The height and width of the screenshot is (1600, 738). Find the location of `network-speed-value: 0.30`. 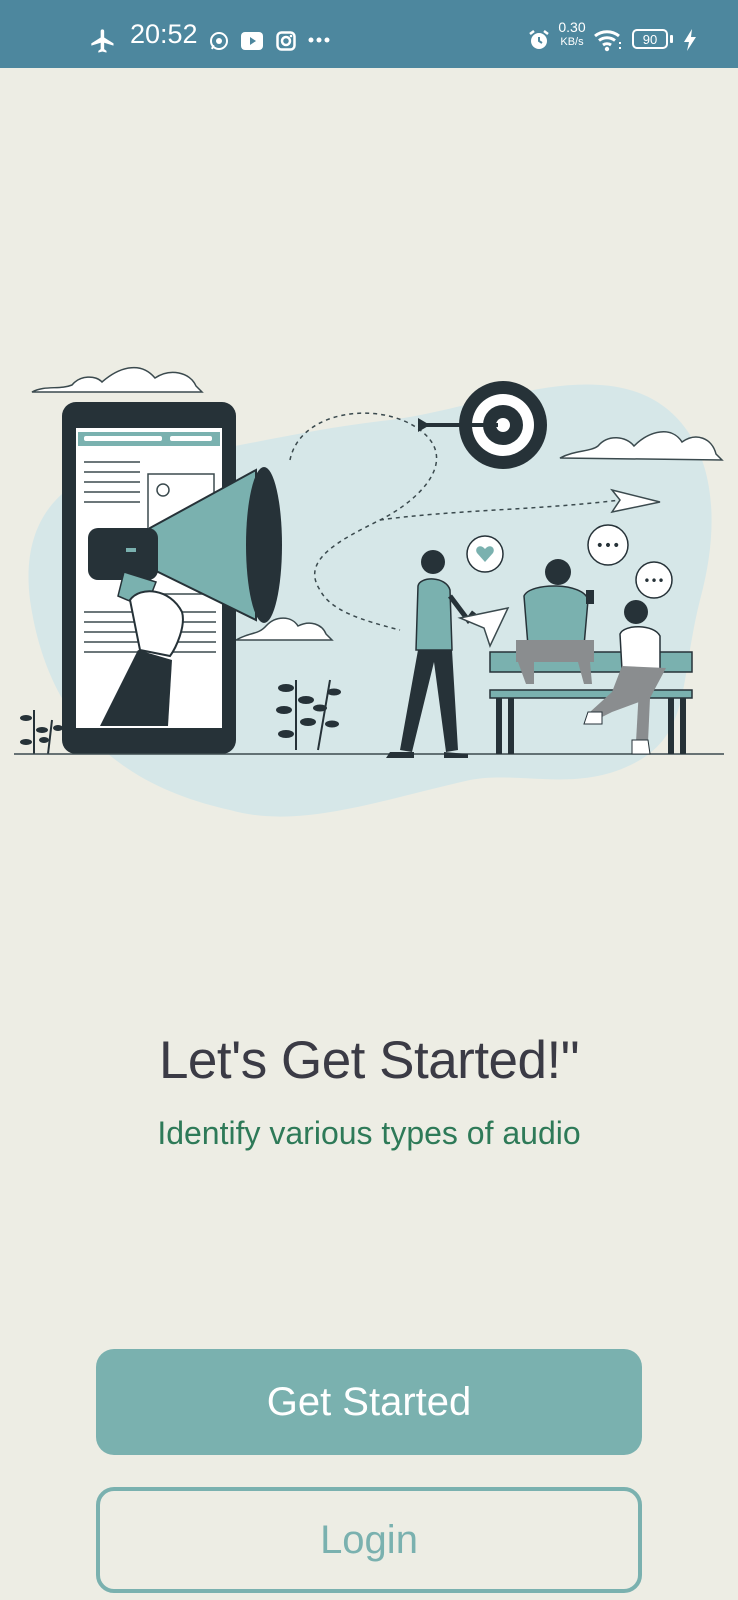

network-speed-value: 0.30 is located at coordinates (572, 27).